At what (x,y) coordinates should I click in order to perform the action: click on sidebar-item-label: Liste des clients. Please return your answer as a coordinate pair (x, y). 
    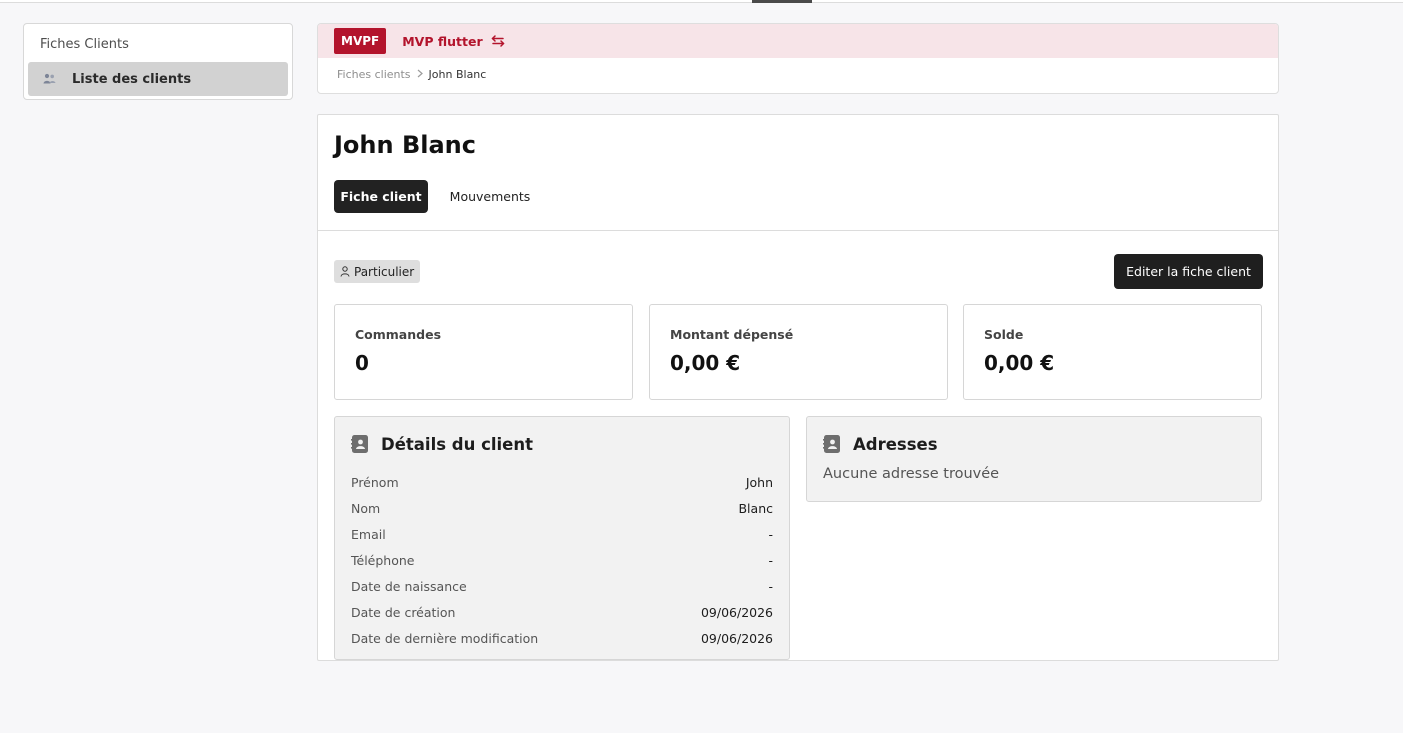
    Looking at the image, I should click on (132, 79).